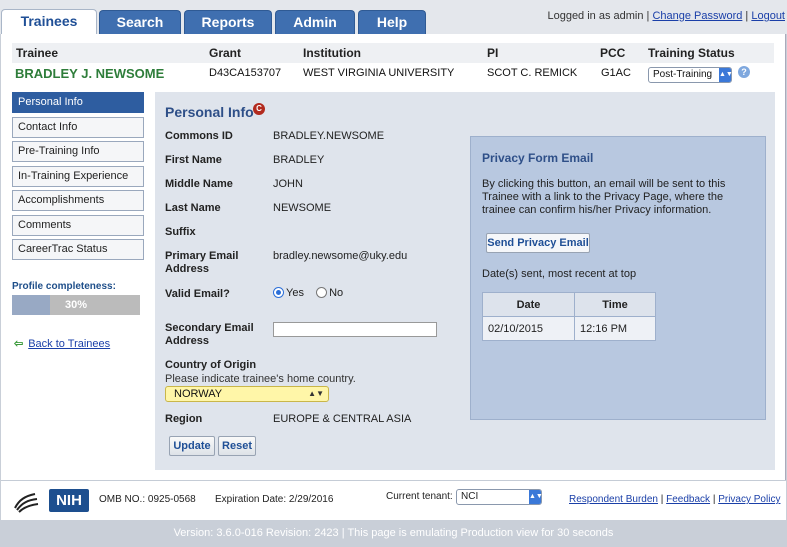 The height and width of the screenshot is (547, 787). What do you see at coordinates (538, 158) in the screenshot?
I see `privacy-title: Privacy Form Email` at bounding box center [538, 158].